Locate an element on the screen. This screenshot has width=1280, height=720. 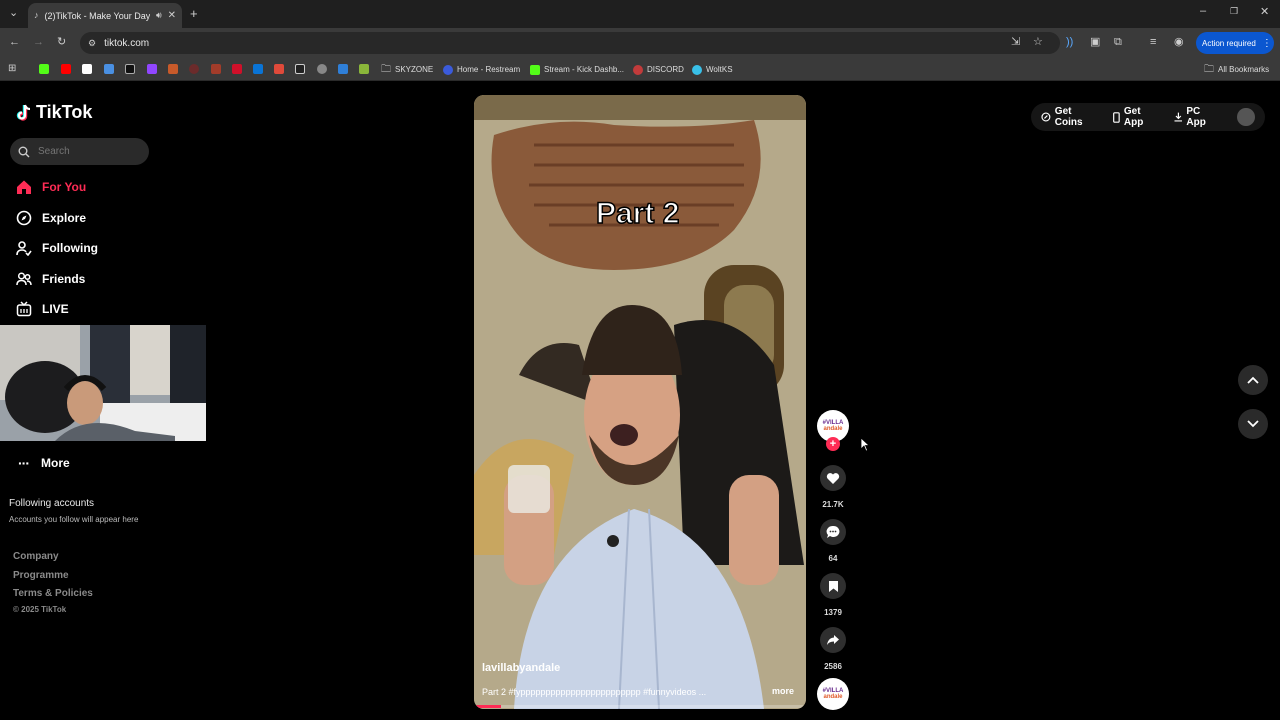
following-accounts-heading: Following accounts is located at coordinates (52, 503).